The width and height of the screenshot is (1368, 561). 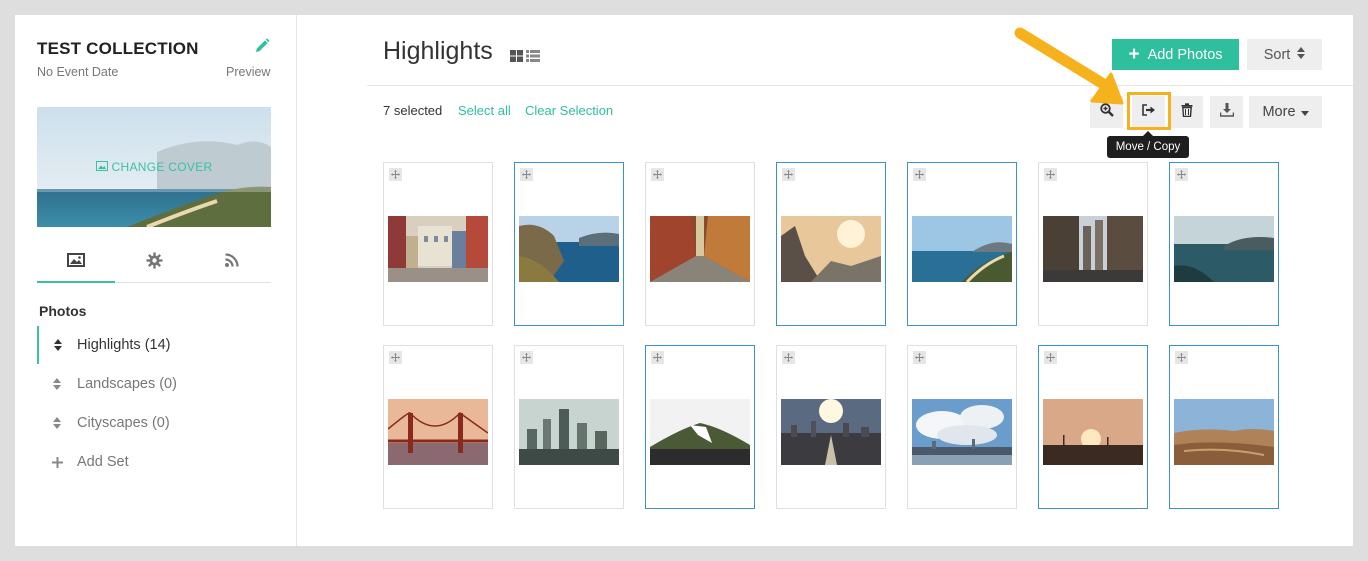 I want to click on select-all-link: Select all, so click(x=484, y=110).